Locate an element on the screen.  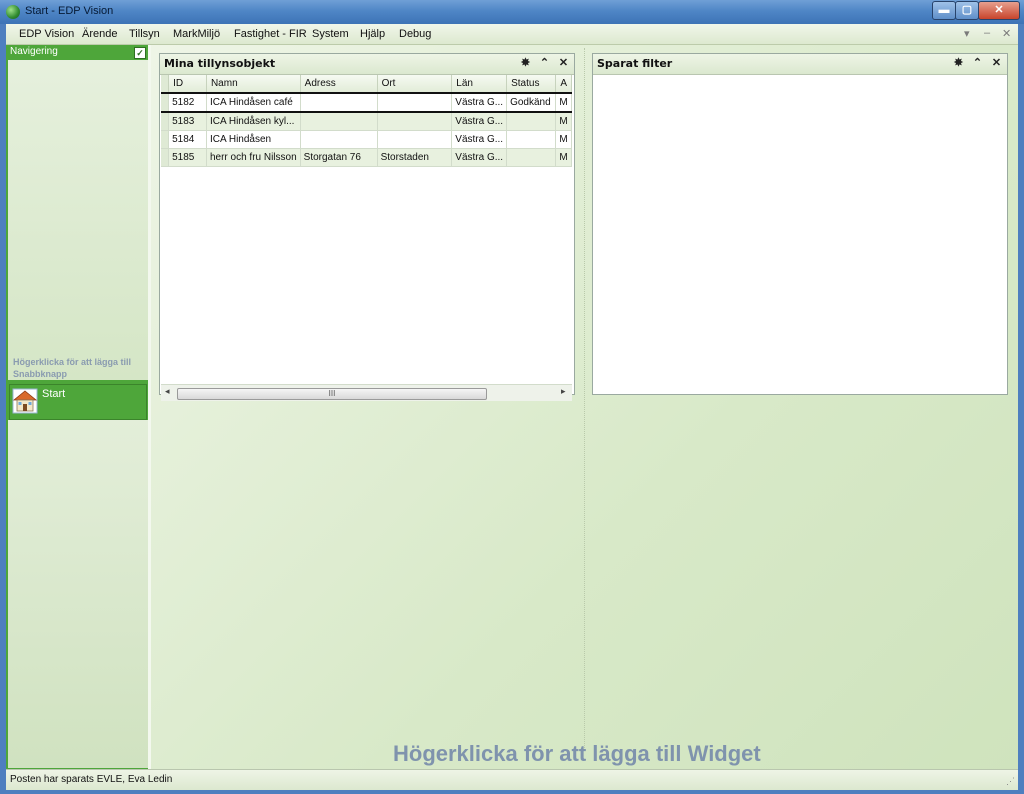
column-header-id: ID is located at coordinates (187, 84).